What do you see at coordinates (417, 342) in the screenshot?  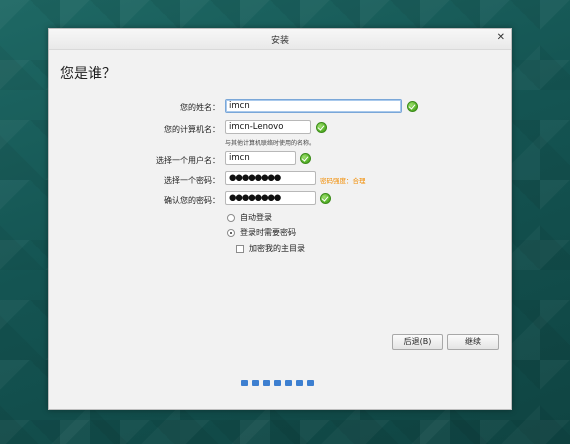 I see `back-button: 后退(B)` at bounding box center [417, 342].